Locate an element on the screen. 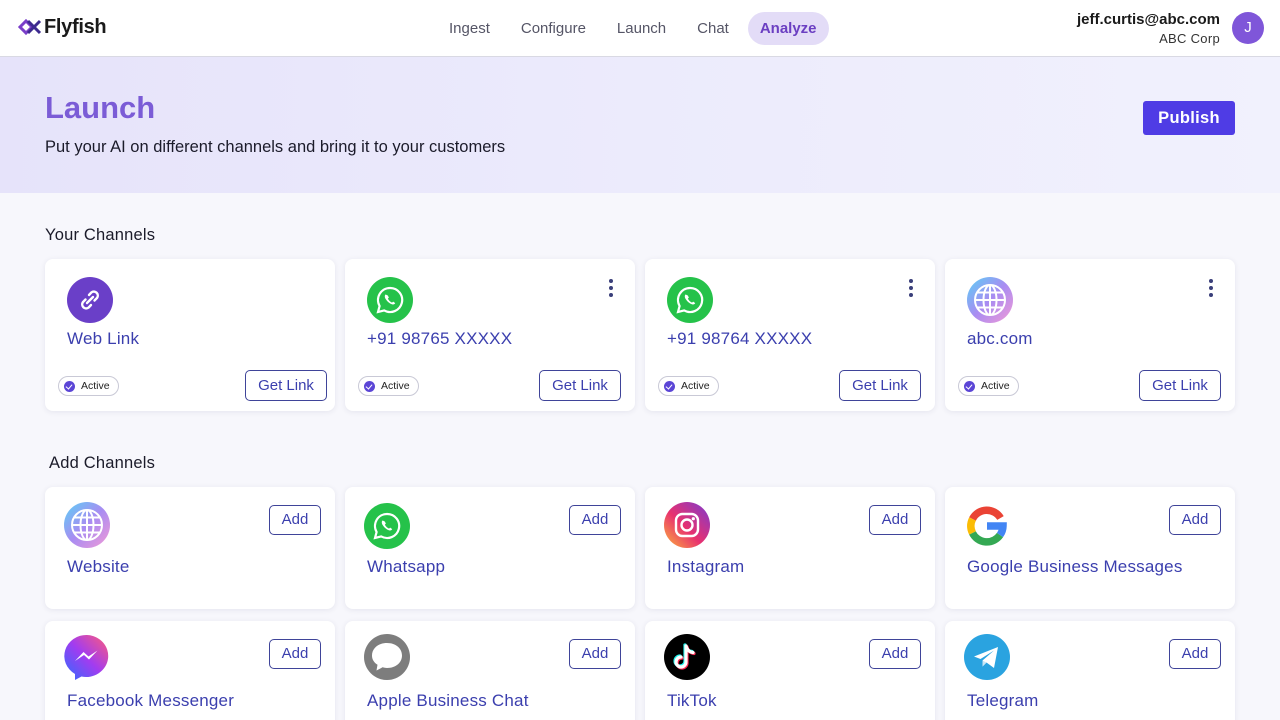 Image resolution: width=1280 pixels, height=720 pixels. channel-name: TikTok is located at coordinates (692, 700).